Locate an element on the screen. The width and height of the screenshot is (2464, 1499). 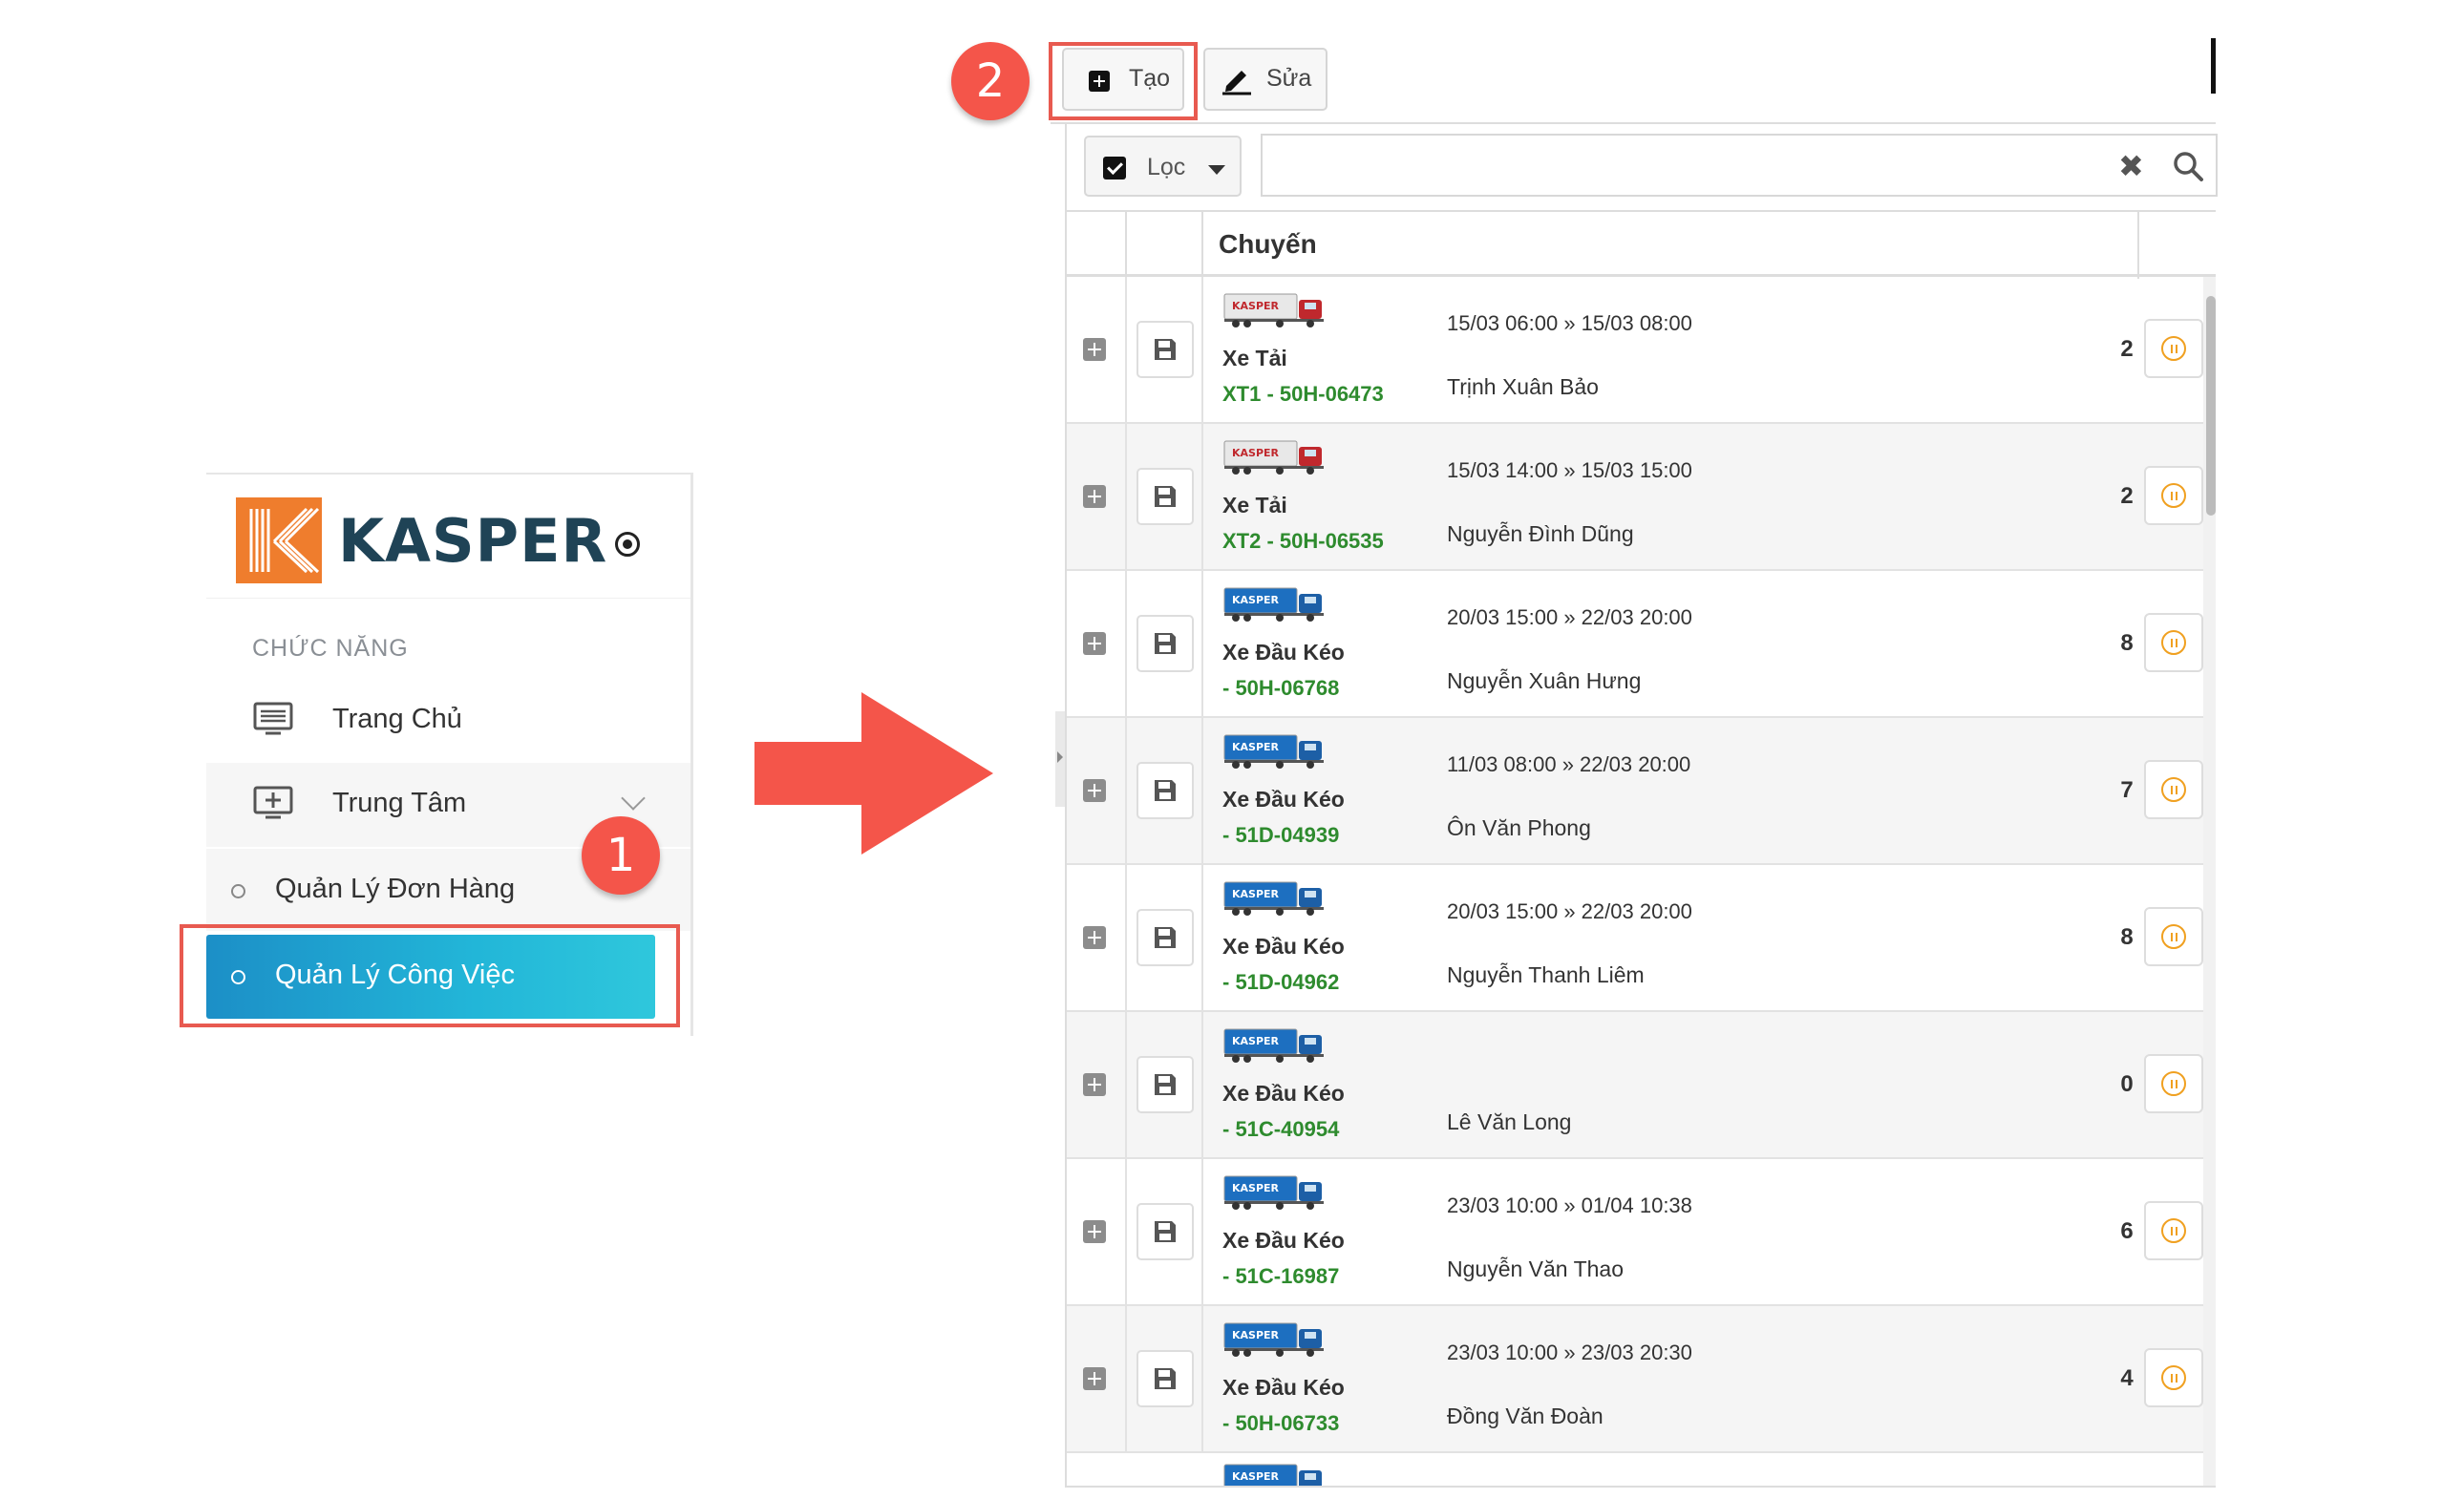
clear-icon: ✖ is located at coordinates (2131, 166).